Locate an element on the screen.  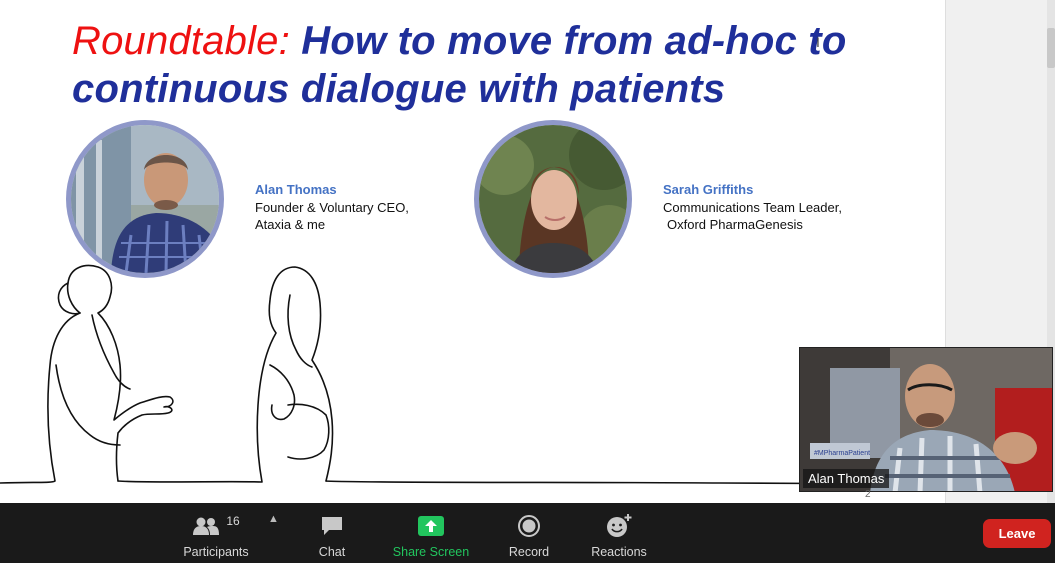
meeting-toolbar: 16 Participants Chat Share Screen Record is located at coordinates (527, 533).